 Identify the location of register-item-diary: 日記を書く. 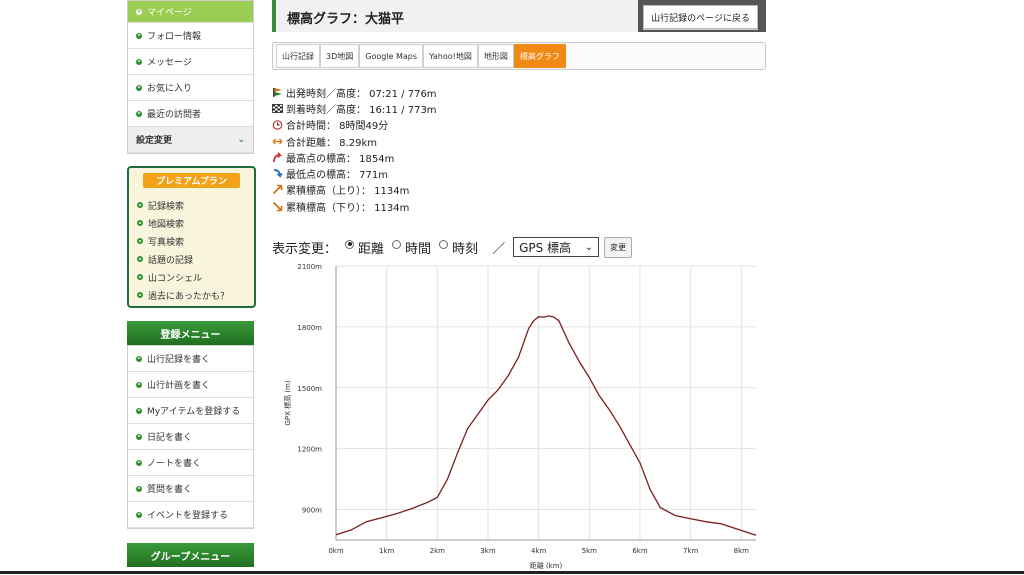
(190, 437).